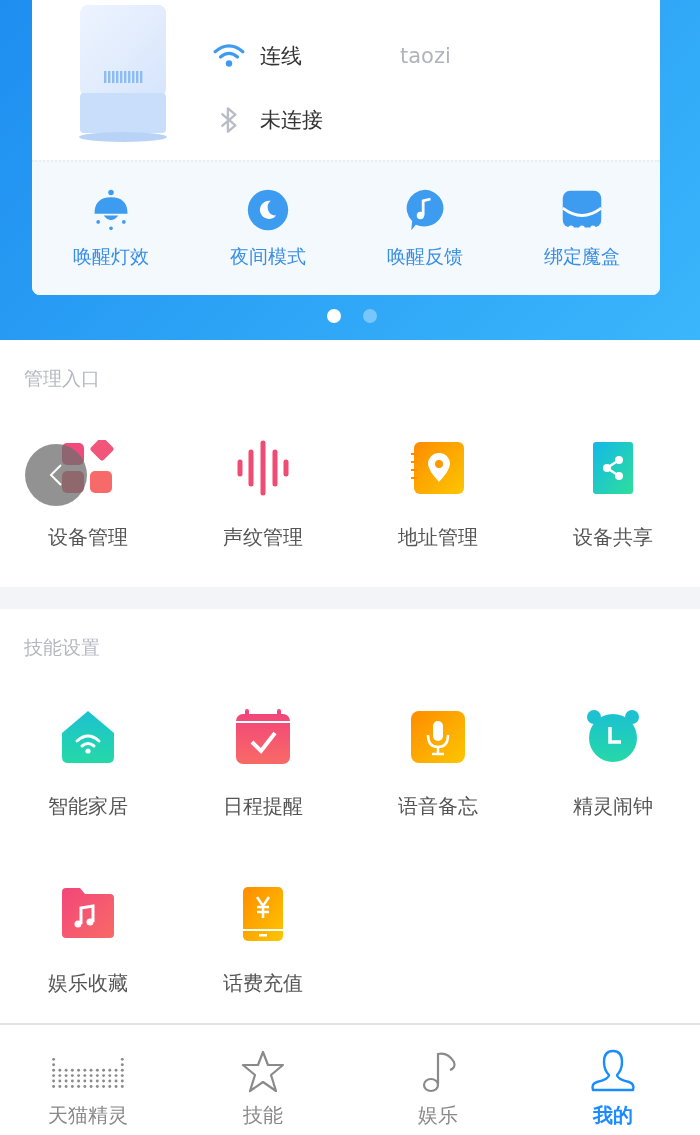 Image resolution: width=700 pixels, height=1135 pixels. I want to click on alarm-clock-icon, so click(612, 737).